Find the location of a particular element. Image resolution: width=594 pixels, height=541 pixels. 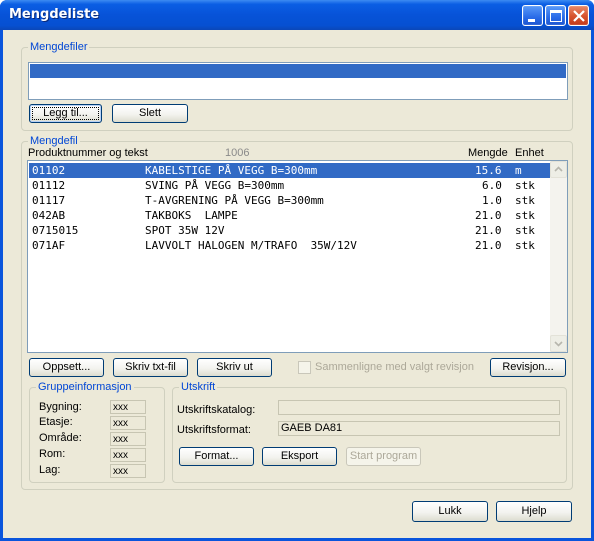

scroll-up-button is located at coordinates (558, 169).